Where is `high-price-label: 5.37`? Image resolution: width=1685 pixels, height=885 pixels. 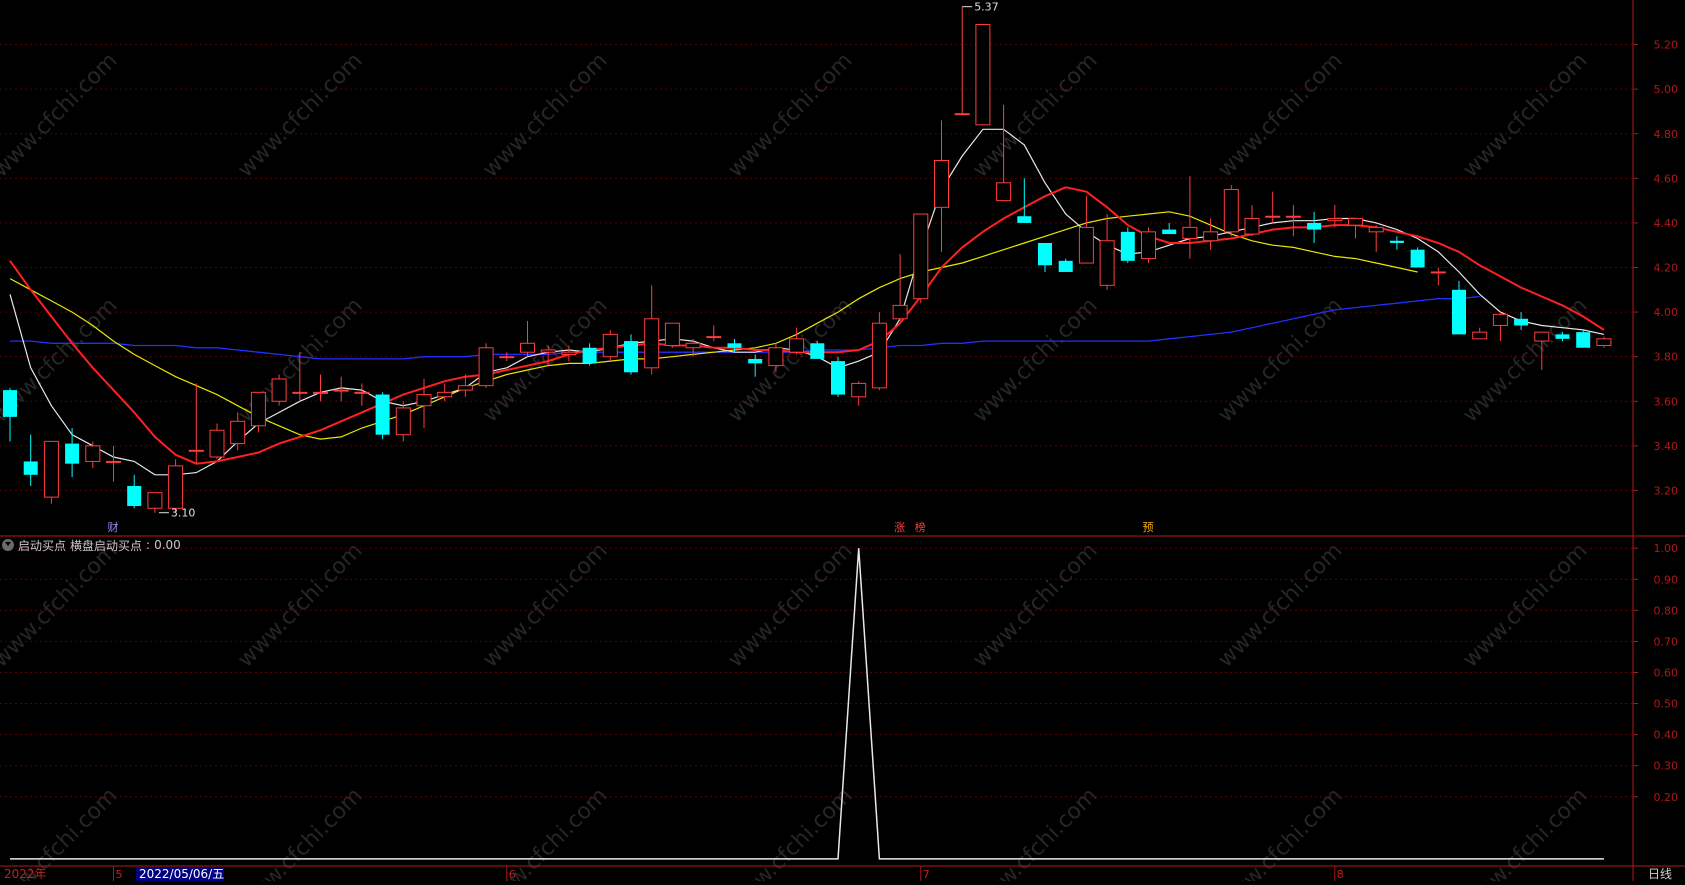
high-price-label: 5.37 is located at coordinates (986, 7).